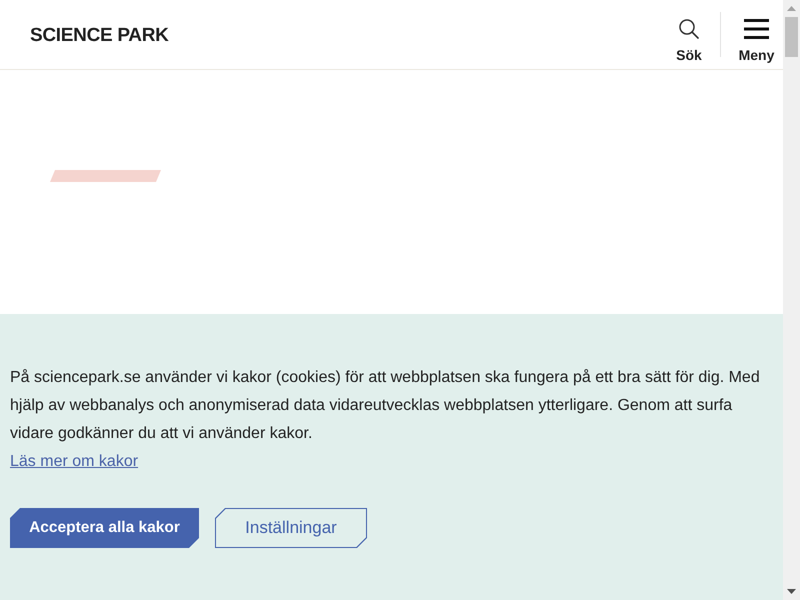  Describe the element at coordinates (291, 528) in the screenshot. I see `settings-button: Inställningar` at that location.